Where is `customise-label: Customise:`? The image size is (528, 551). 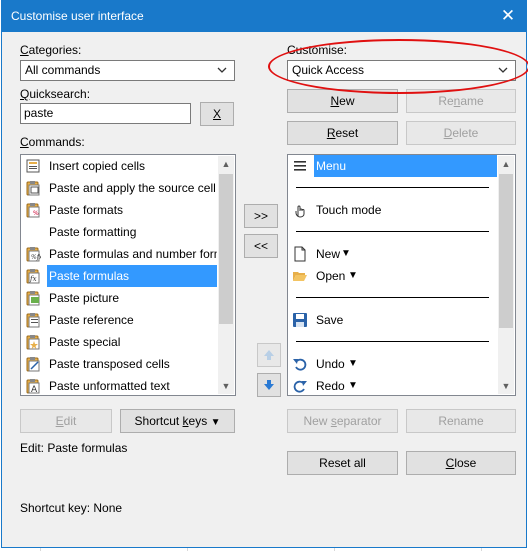 customise-label: Customise: is located at coordinates (317, 50).